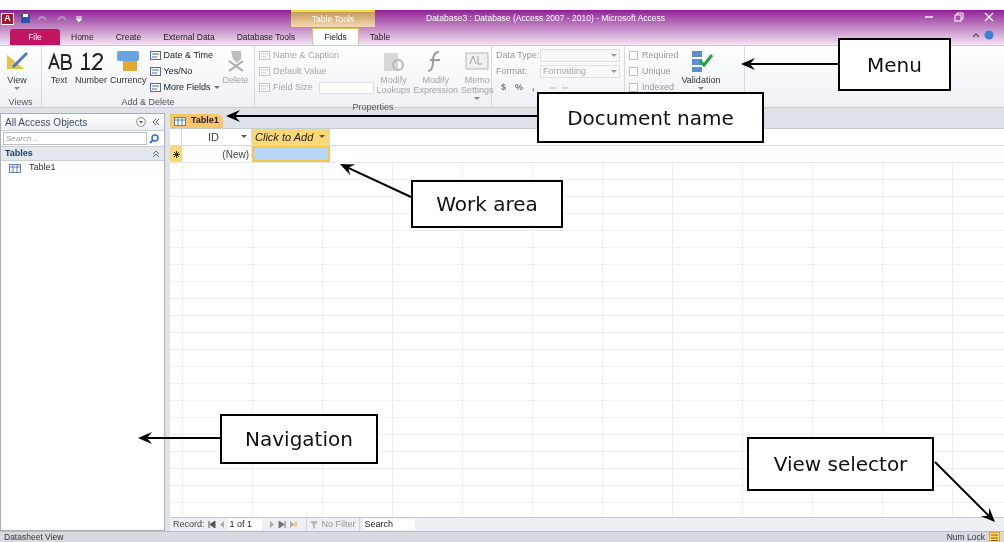 Image resolution: width=1004 pixels, height=542 pixels. I want to click on help-icon, so click(989, 35).